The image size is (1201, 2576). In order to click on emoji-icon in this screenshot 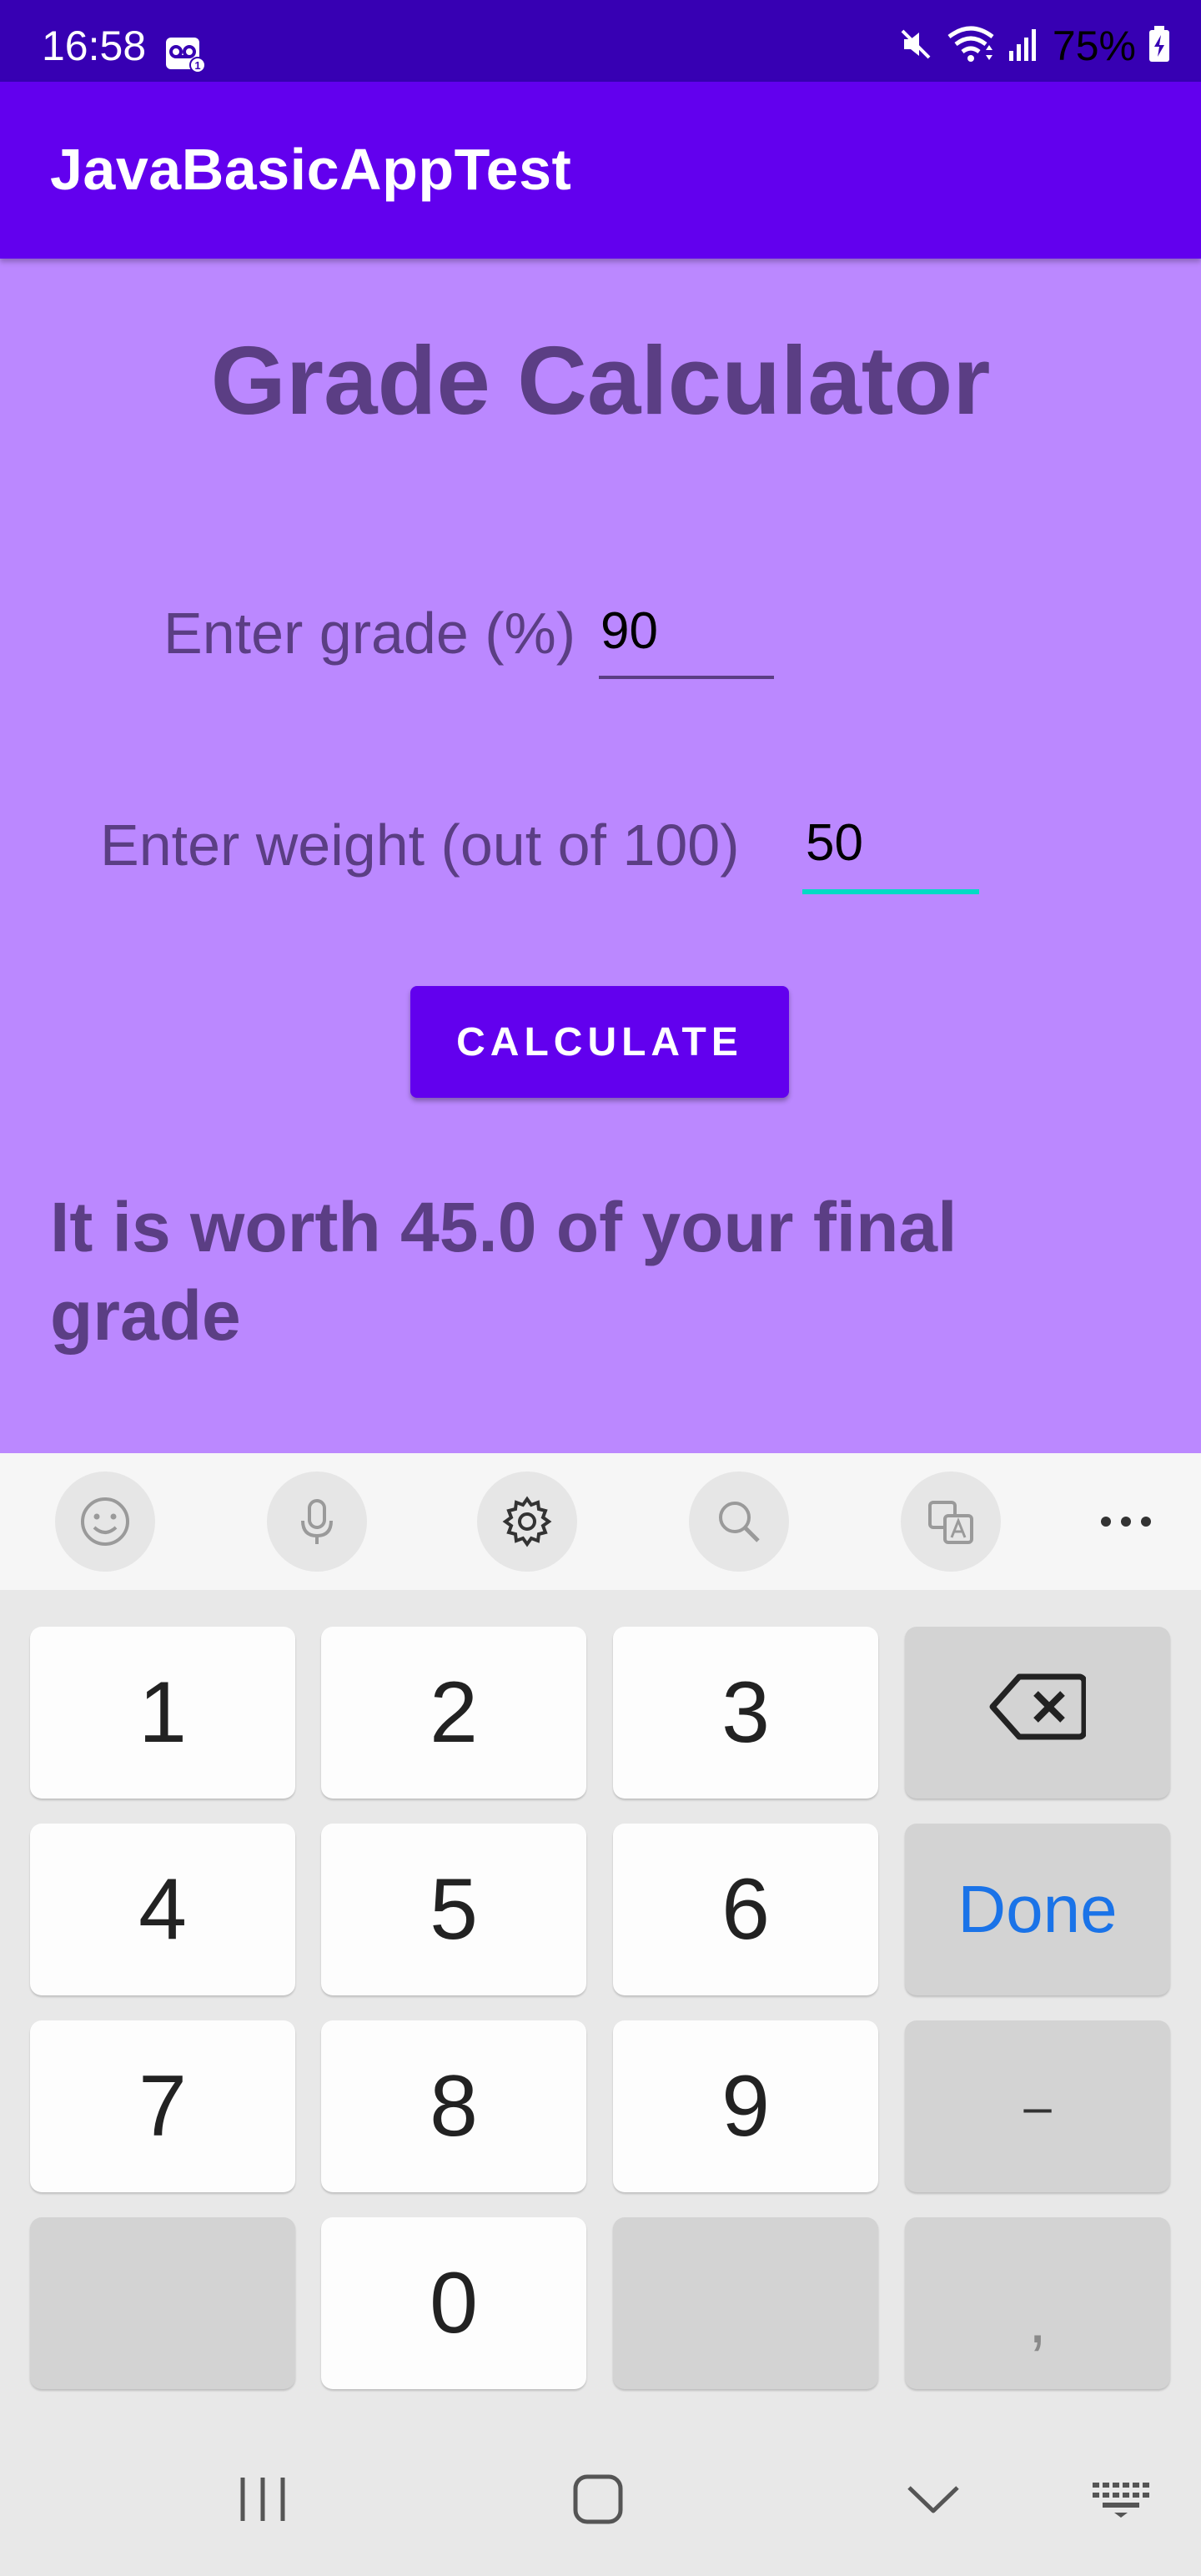, I will do `click(105, 1522)`.